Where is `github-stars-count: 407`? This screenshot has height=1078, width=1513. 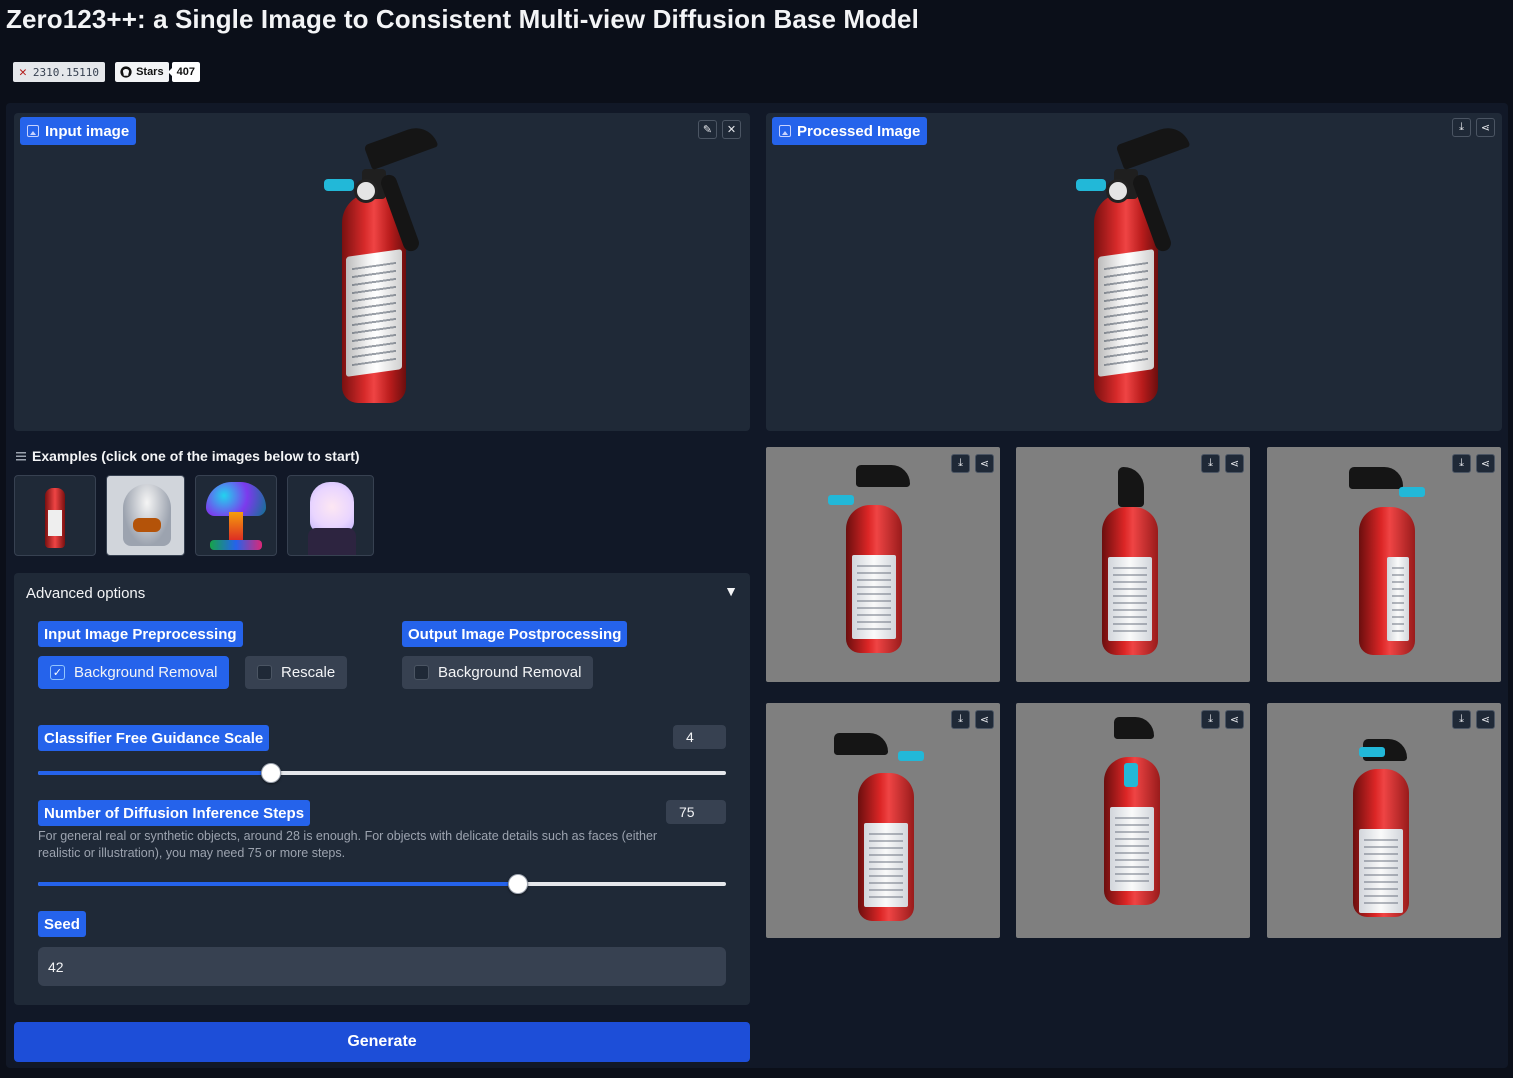 github-stars-count: 407 is located at coordinates (183, 72).